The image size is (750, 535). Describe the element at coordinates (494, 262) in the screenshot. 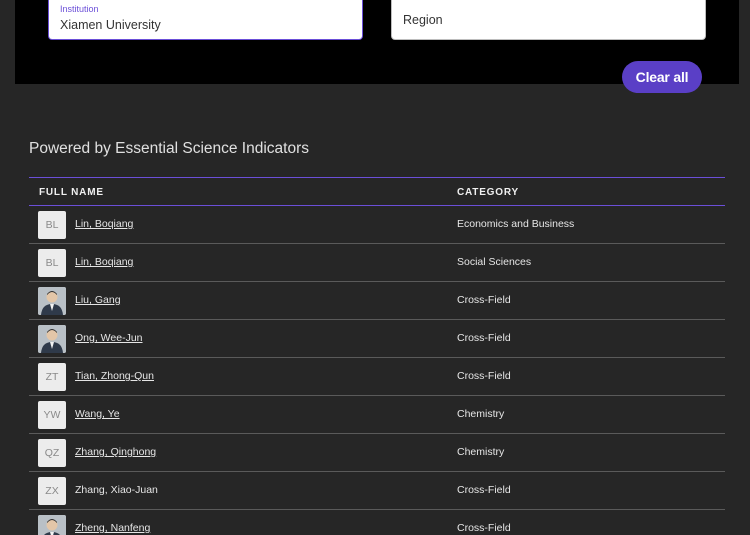

I see `category-cell: Social Sciences` at that location.